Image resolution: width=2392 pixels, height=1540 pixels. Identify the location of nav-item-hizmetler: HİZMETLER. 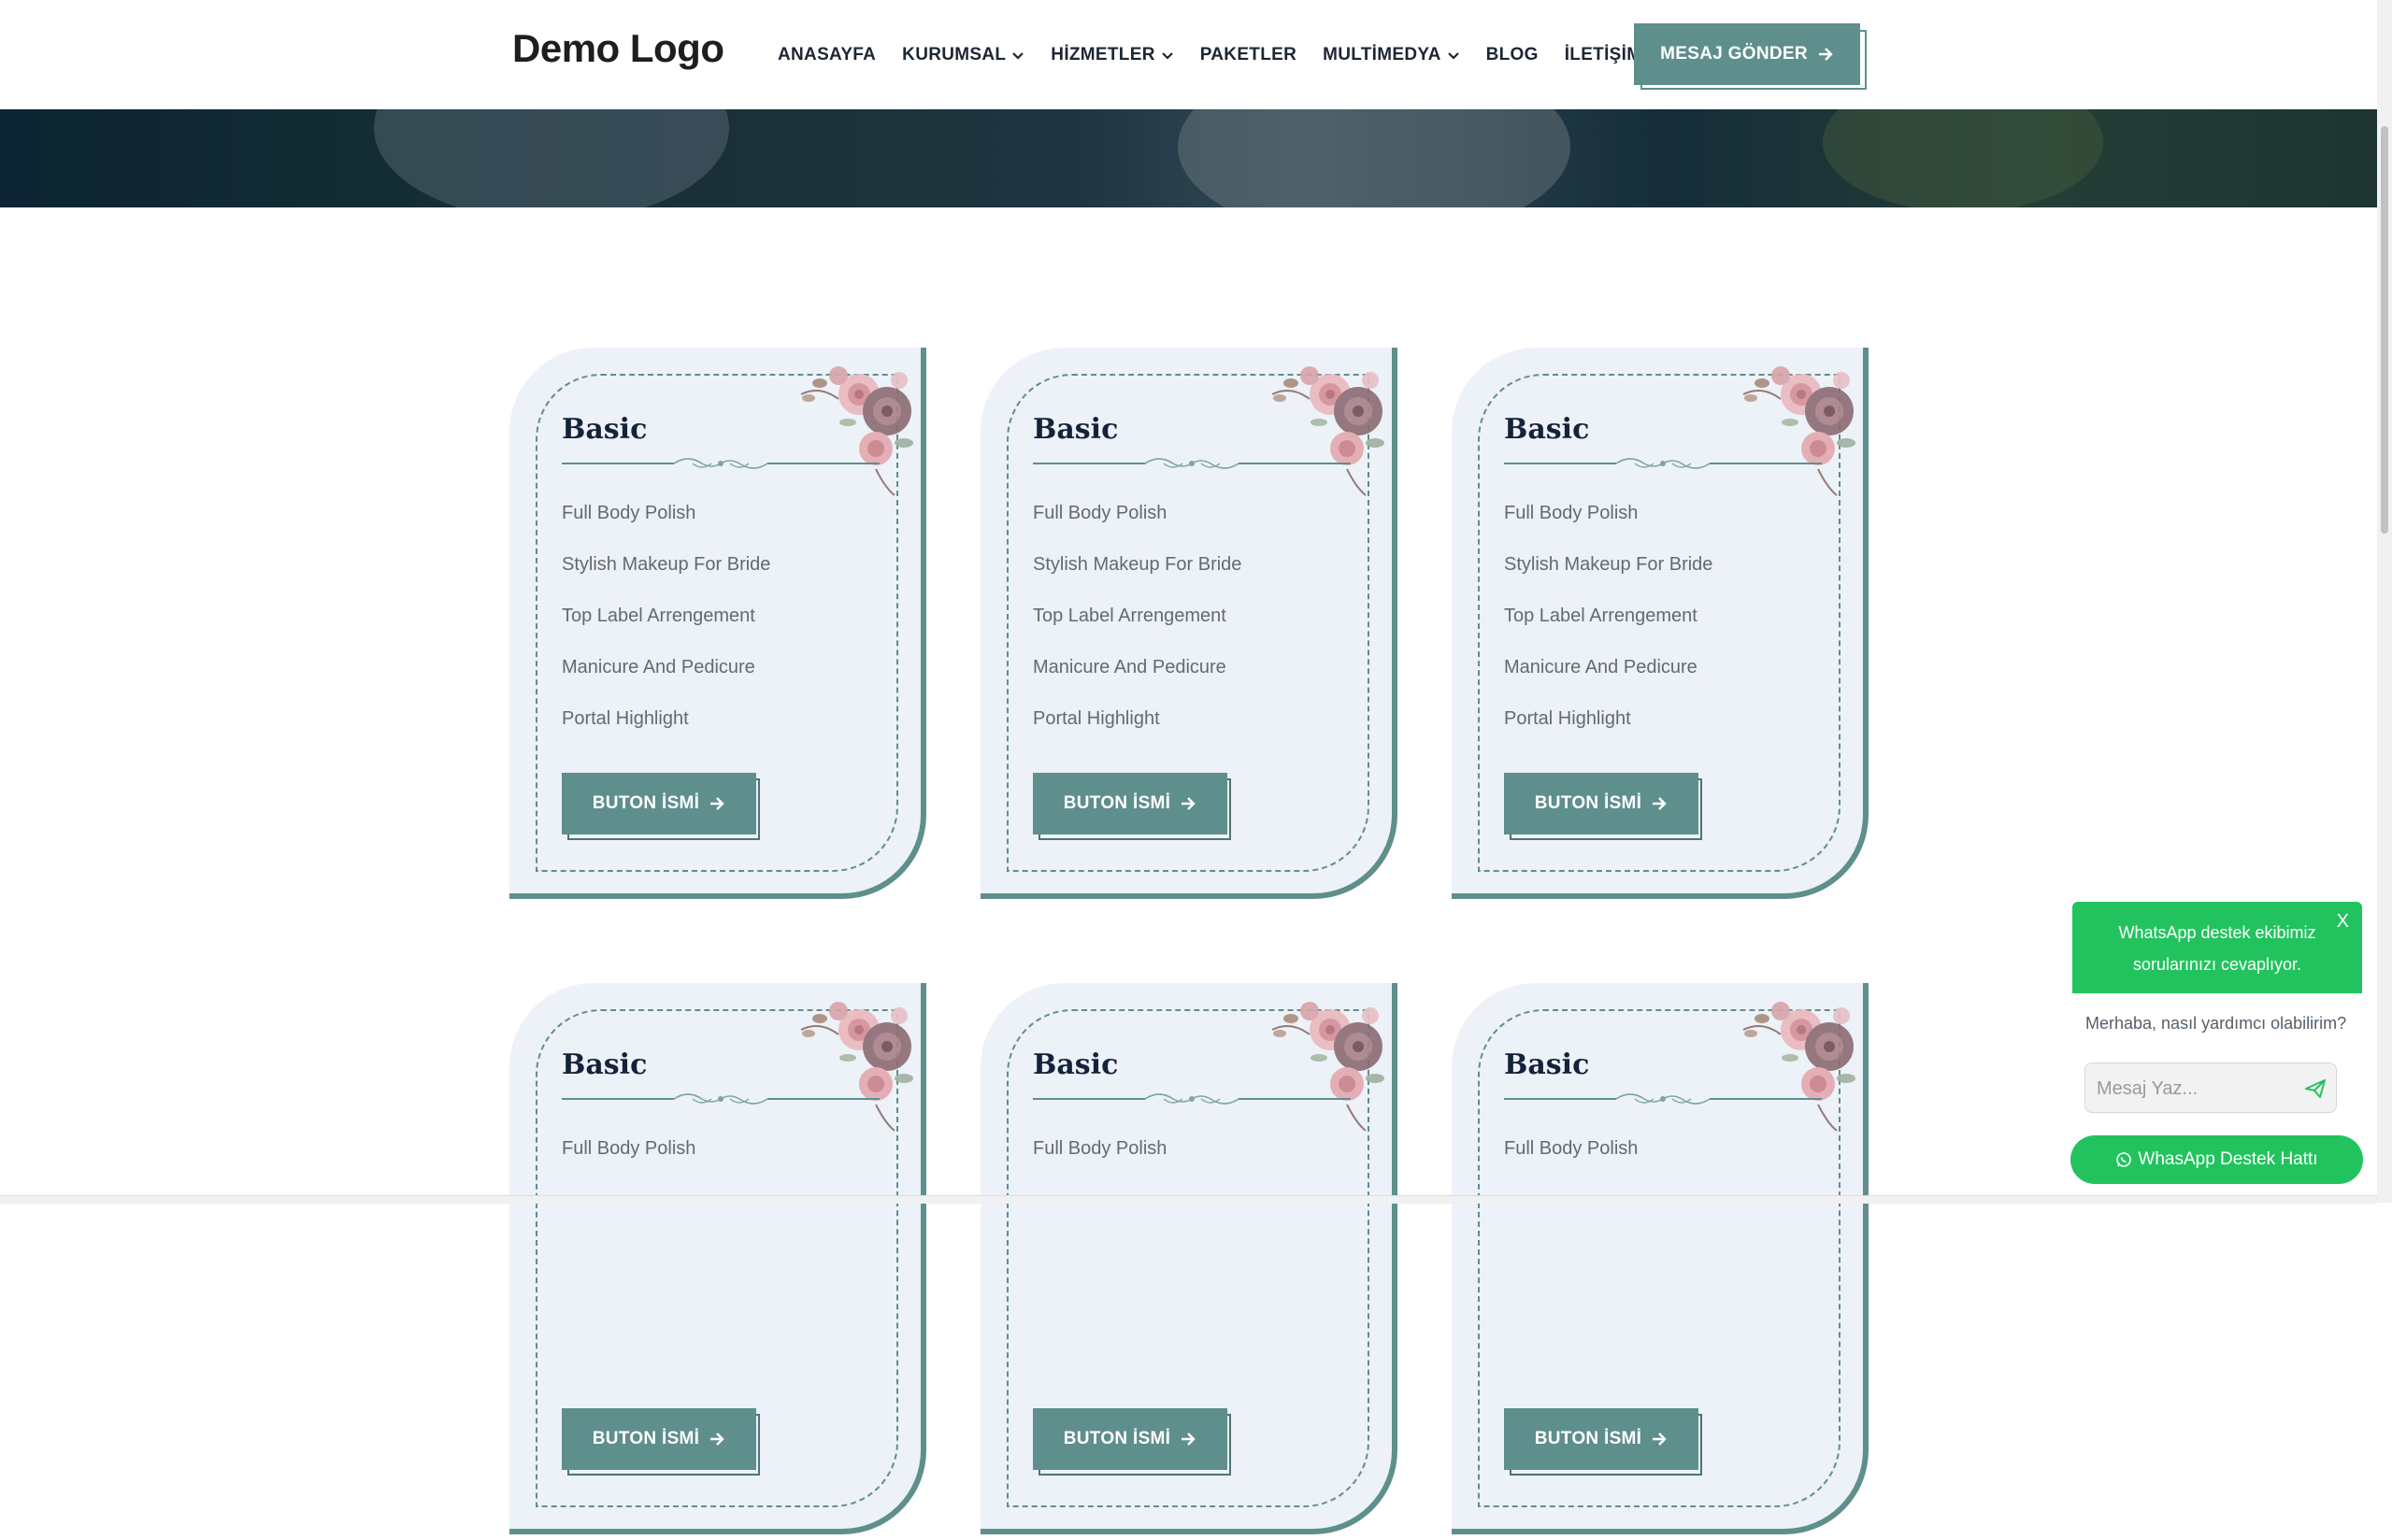
(1112, 55).